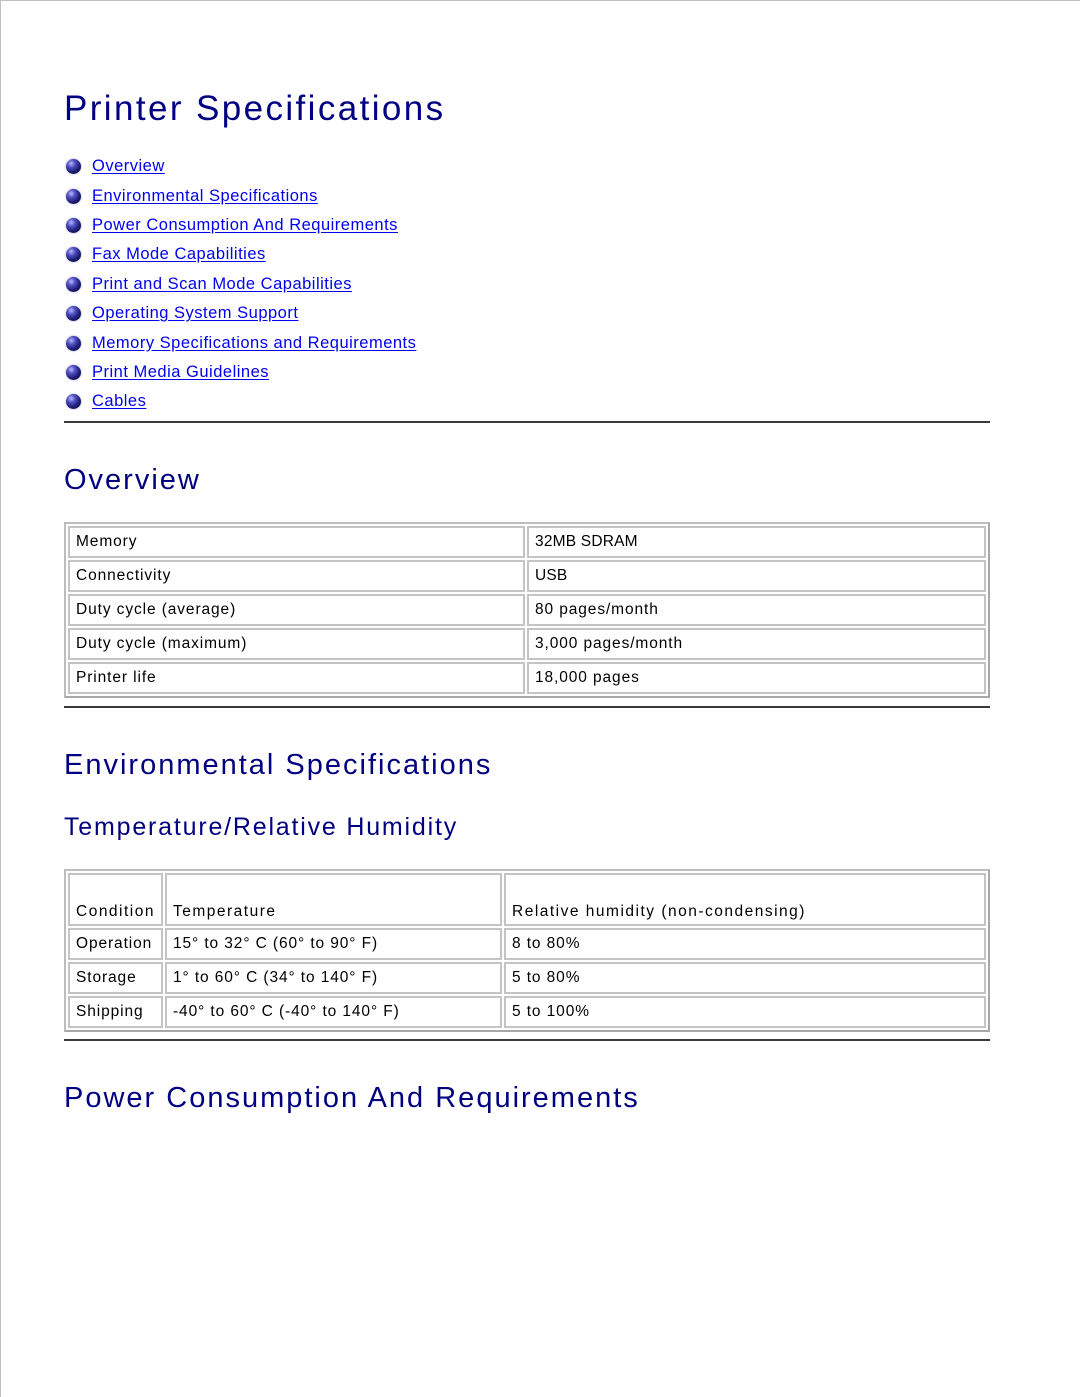 The width and height of the screenshot is (1080, 1397). I want to click on toc-item-fax: Fax Mode Capabilities, so click(240, 254).